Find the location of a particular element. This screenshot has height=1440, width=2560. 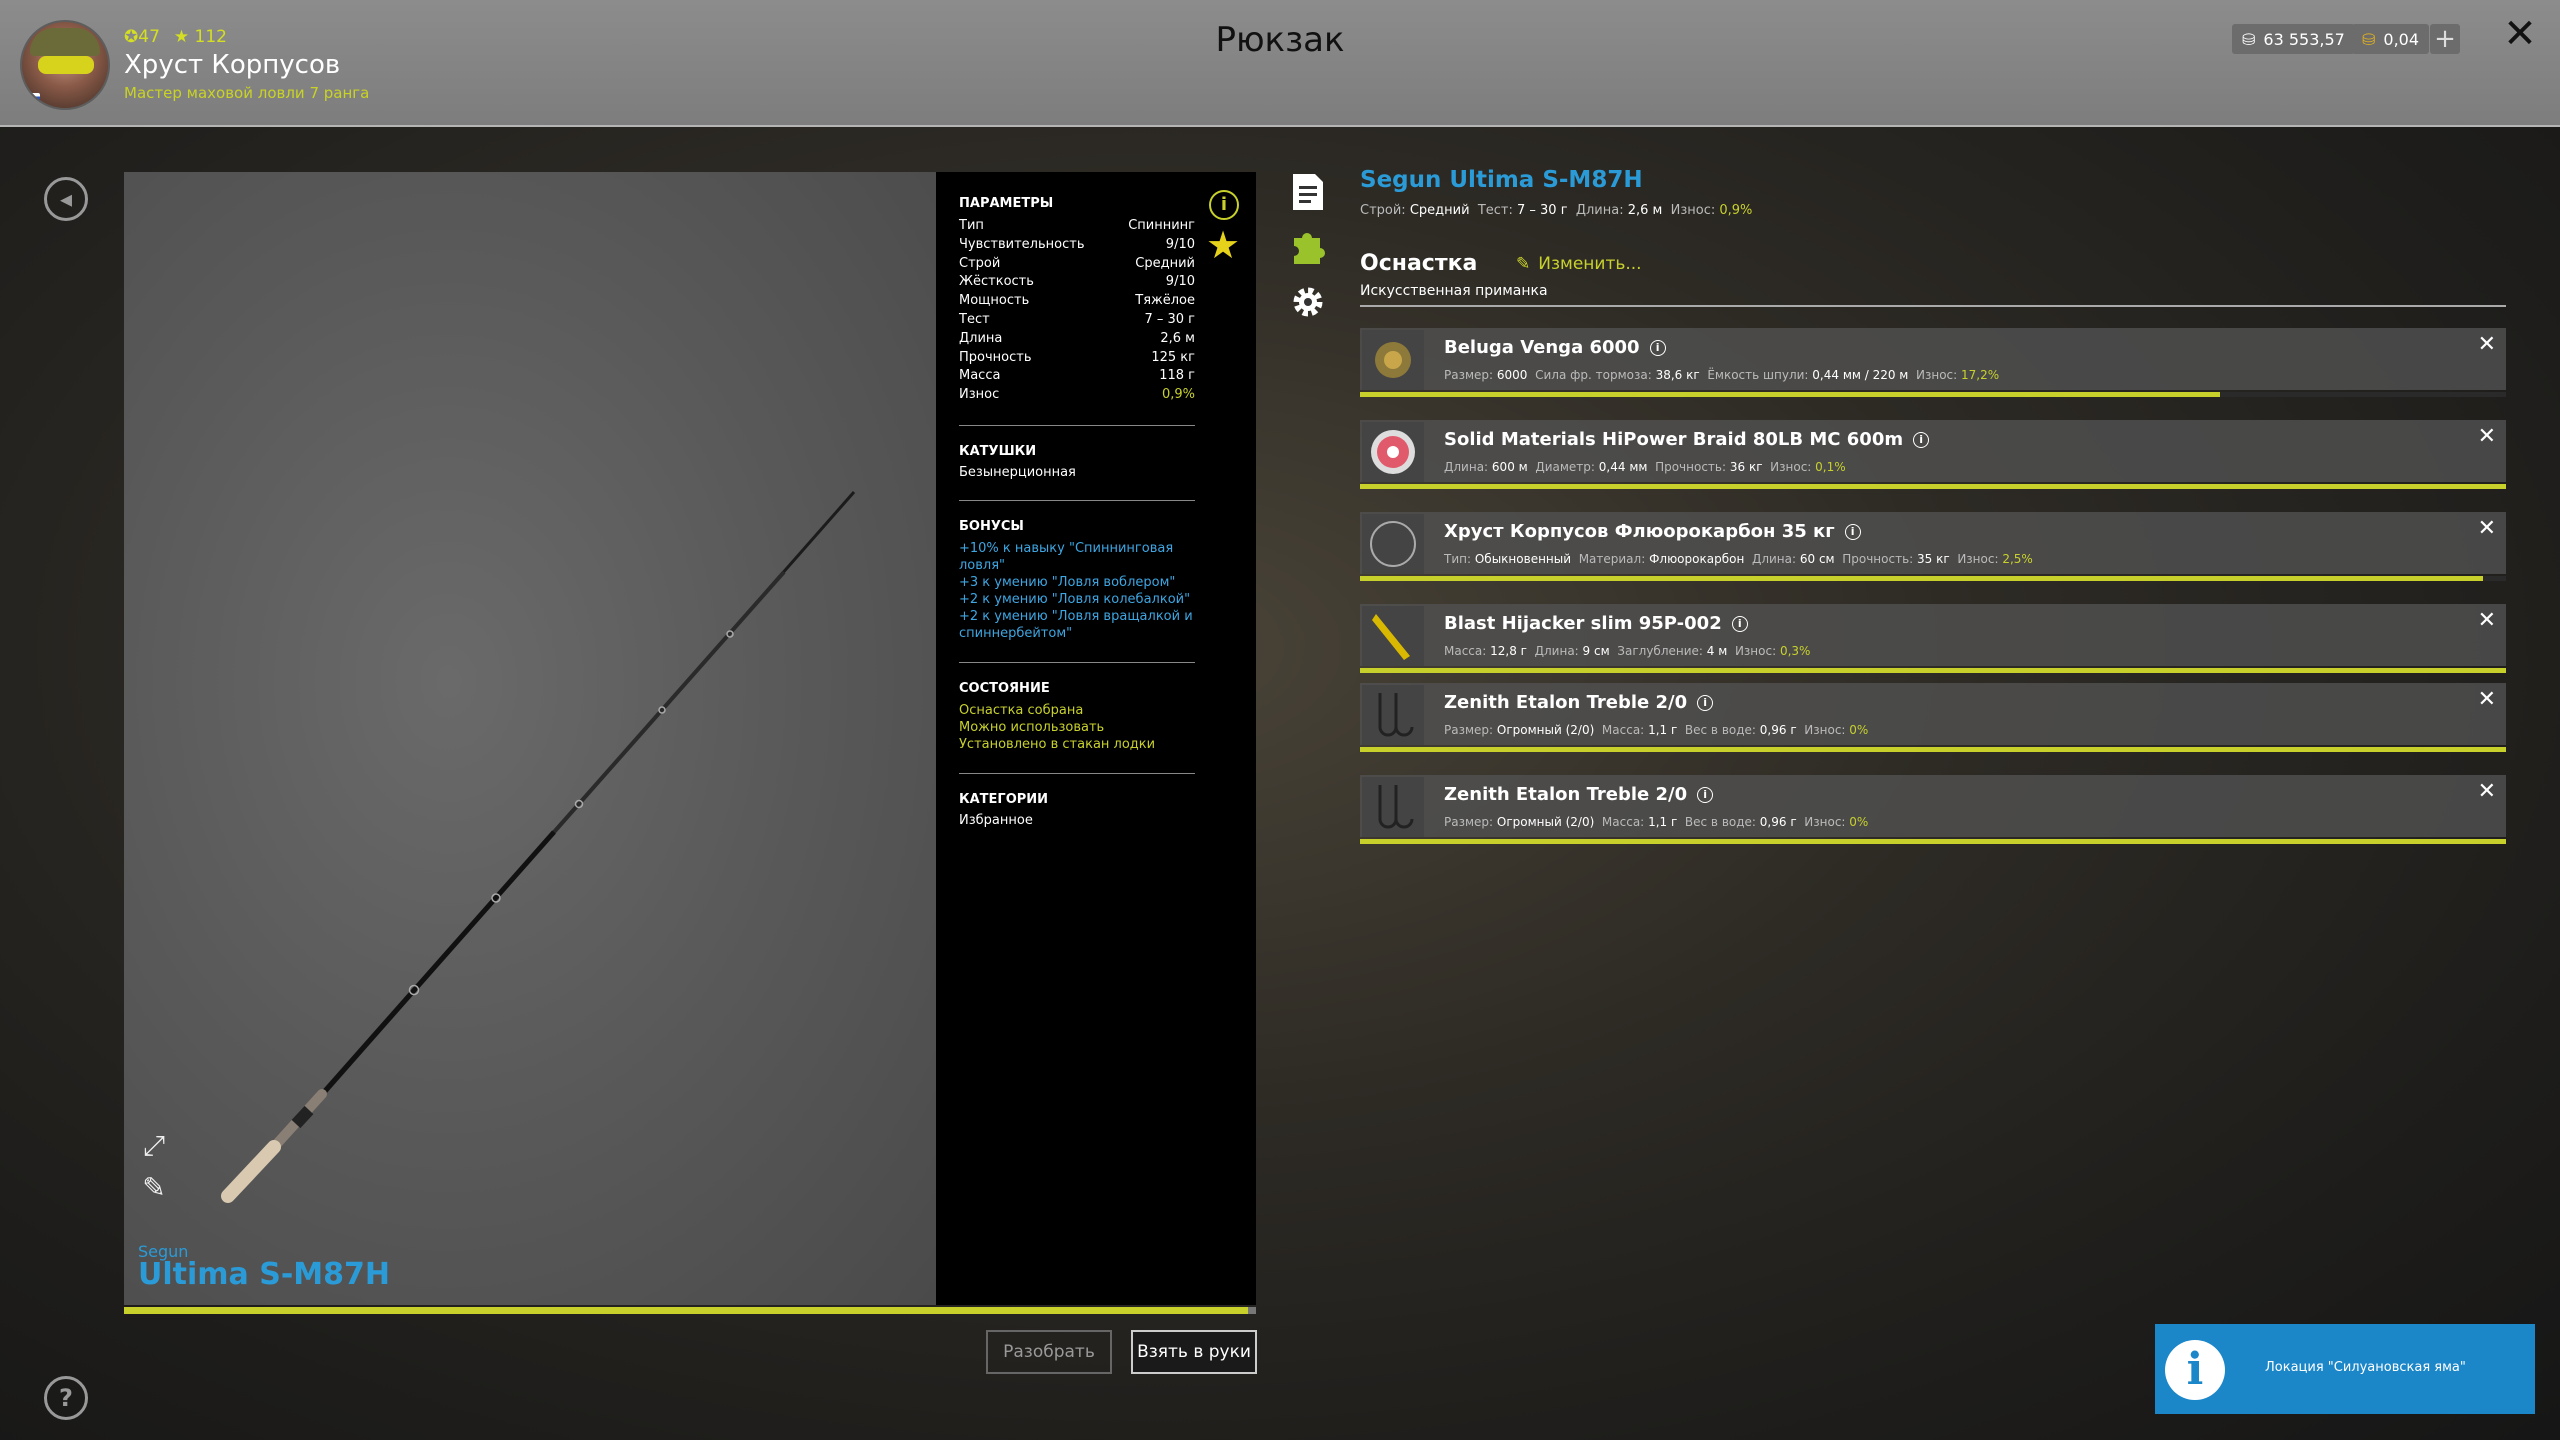

pencil-icon: ✎ is located at coordinates (154, 1188).